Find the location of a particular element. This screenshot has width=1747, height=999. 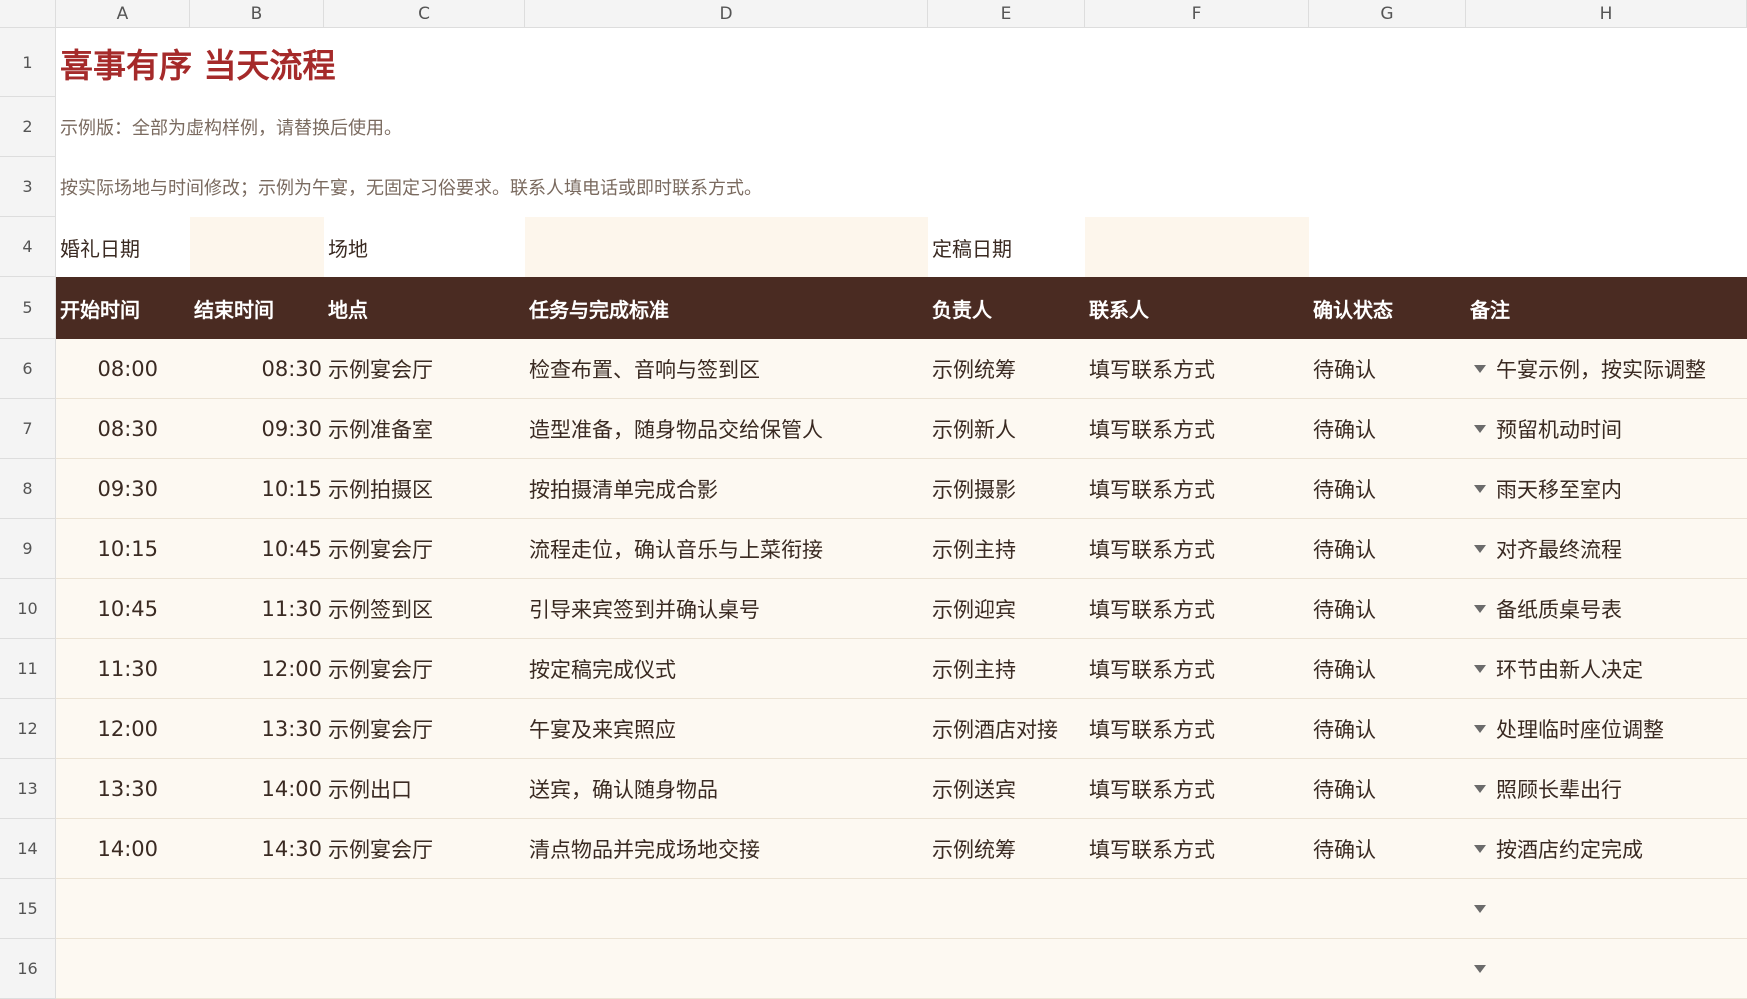

row-header-7: 7 is located at coordinates (28, 429).